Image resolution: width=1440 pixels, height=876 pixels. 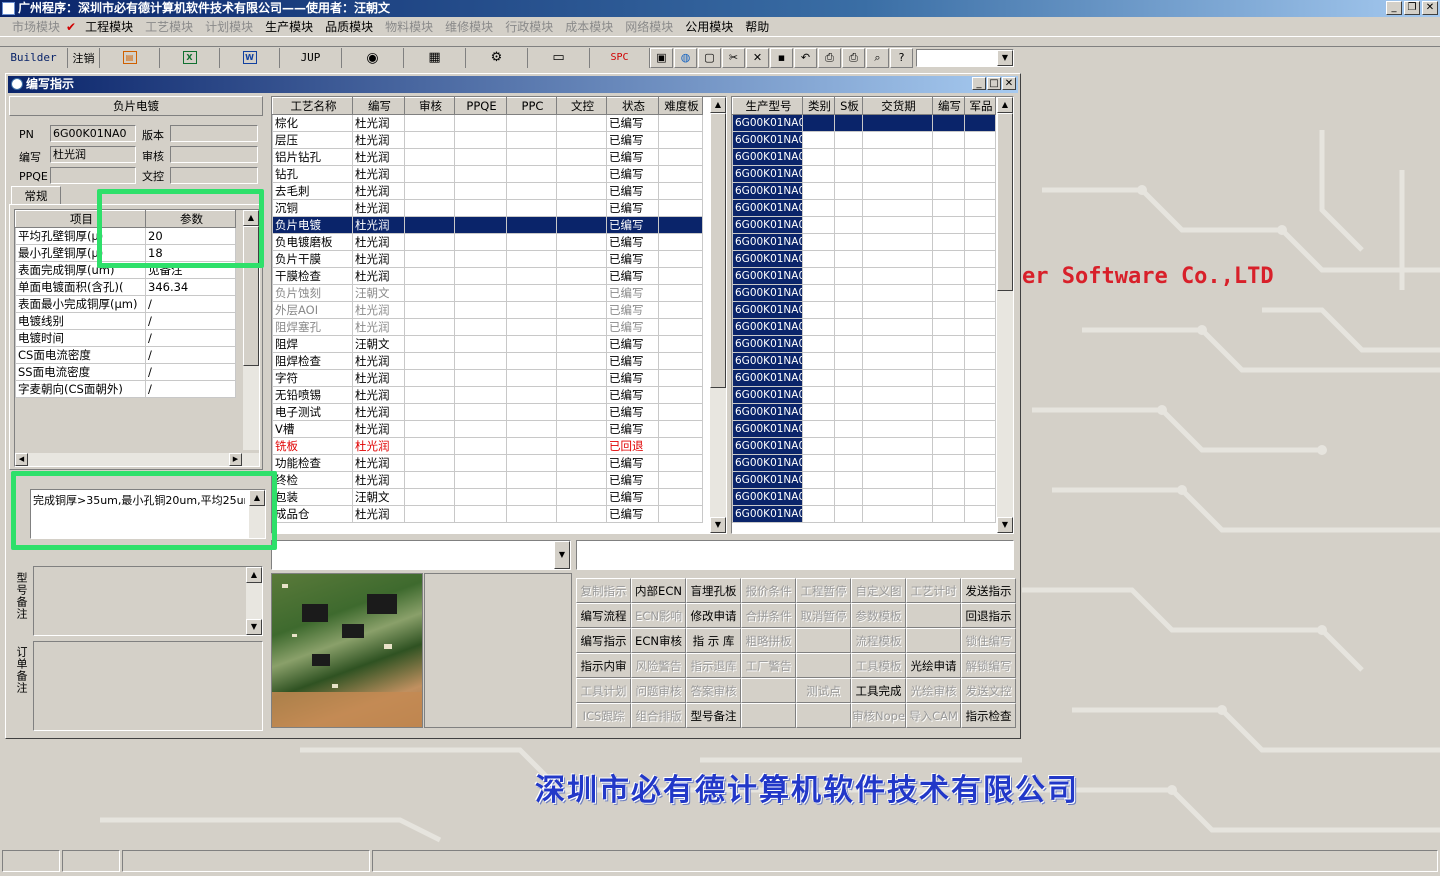 What do you see at coordinates (768, 590) in the screenshot?
I see `action-button-0-3: 报价条件` at bounding box center [768, 590].